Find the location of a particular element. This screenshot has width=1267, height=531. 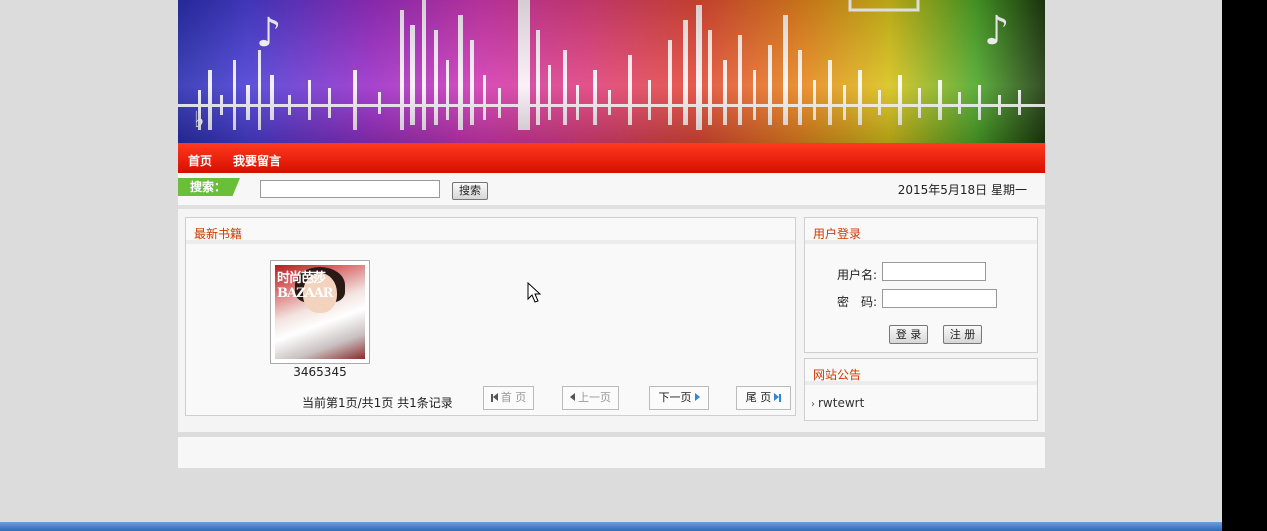

book-title: 3465345 is located at coordinates (320, 372).